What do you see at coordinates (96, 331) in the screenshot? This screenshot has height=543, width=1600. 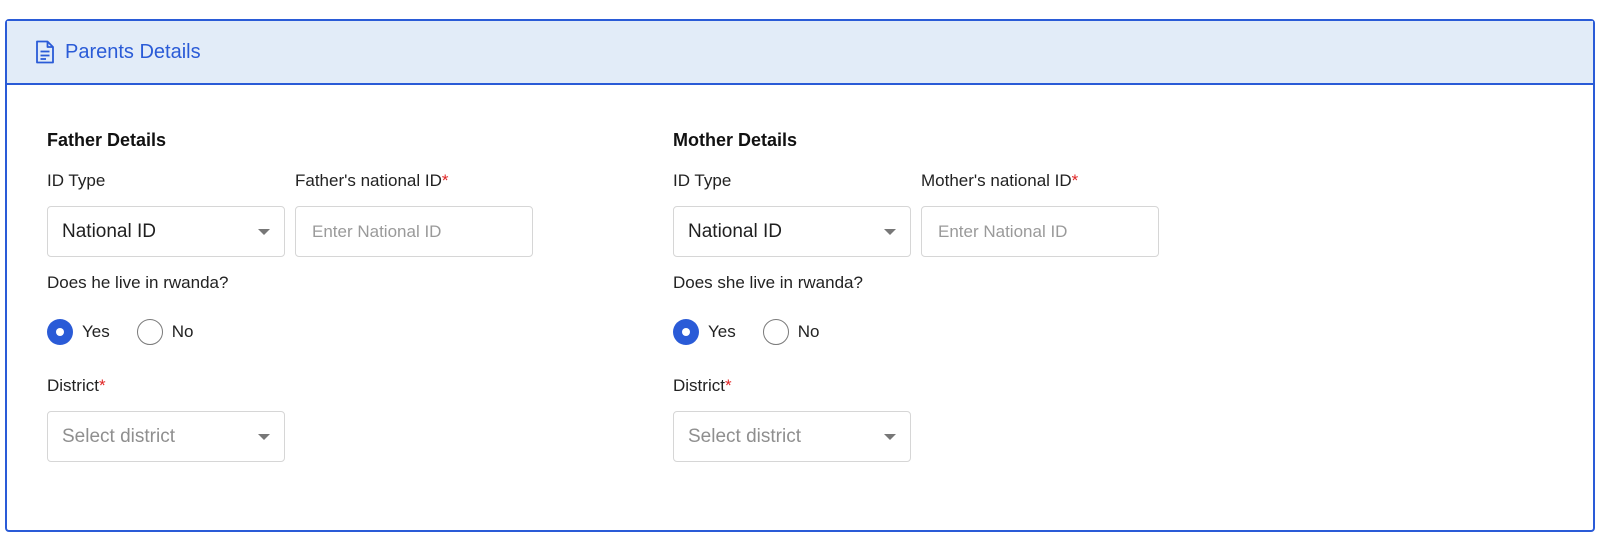 I see `father-residence-yes-label: Yes` at bounding box center [96, 331].